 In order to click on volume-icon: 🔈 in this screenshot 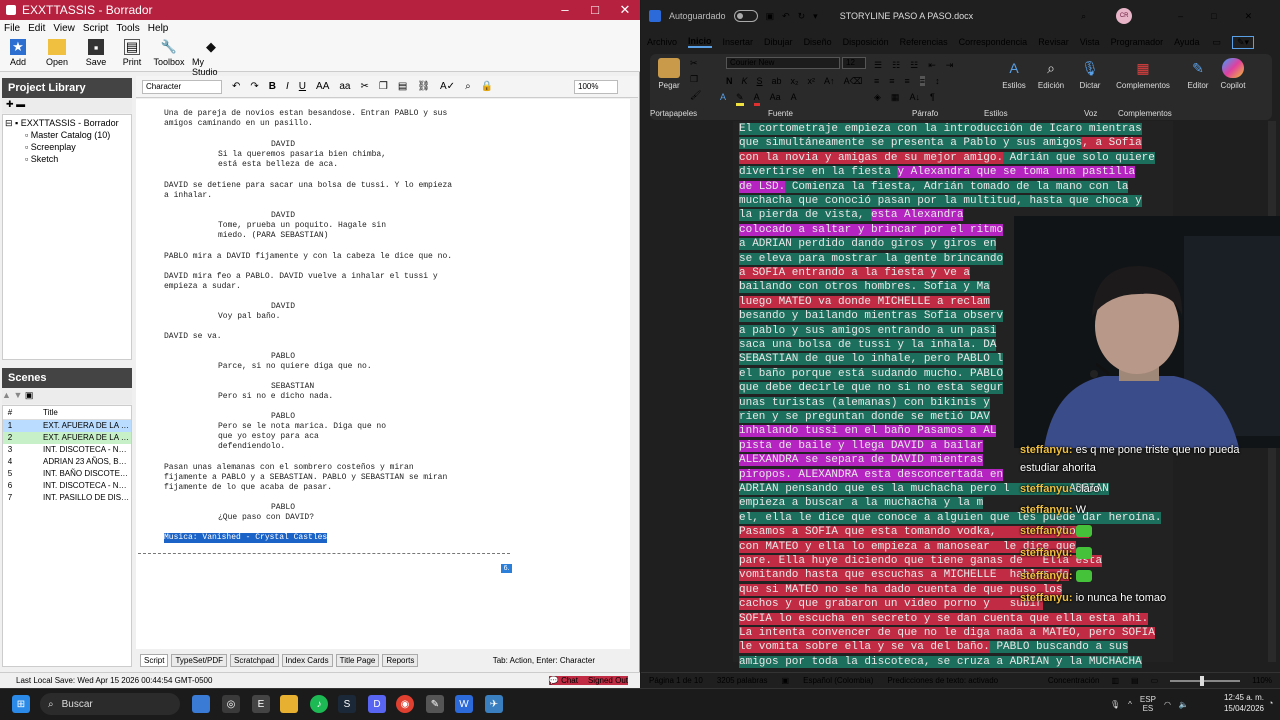, I will do `click(1184, 704)`.